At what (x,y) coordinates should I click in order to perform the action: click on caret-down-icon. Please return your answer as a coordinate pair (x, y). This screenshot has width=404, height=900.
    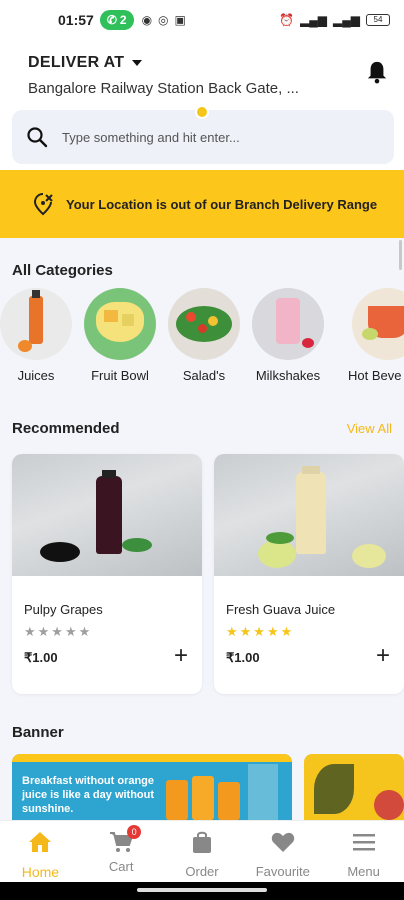
    Looking at the image, I should click on (137, 63).